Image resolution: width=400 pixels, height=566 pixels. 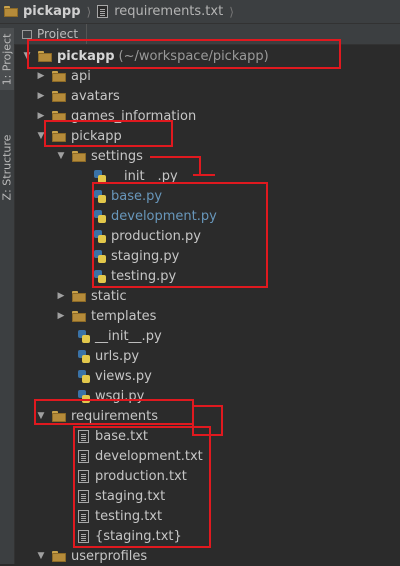 What do you see at coordinates (193, 56) in the screenshot?
I see `tree-root-path: (~/workspace/pickapp)` at bounding box center [193, 56].